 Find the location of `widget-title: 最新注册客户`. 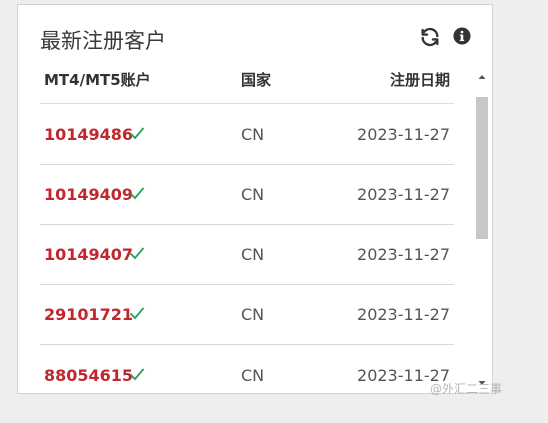

widget-title: 最新注册客户 is located at coordinates (103, 41).